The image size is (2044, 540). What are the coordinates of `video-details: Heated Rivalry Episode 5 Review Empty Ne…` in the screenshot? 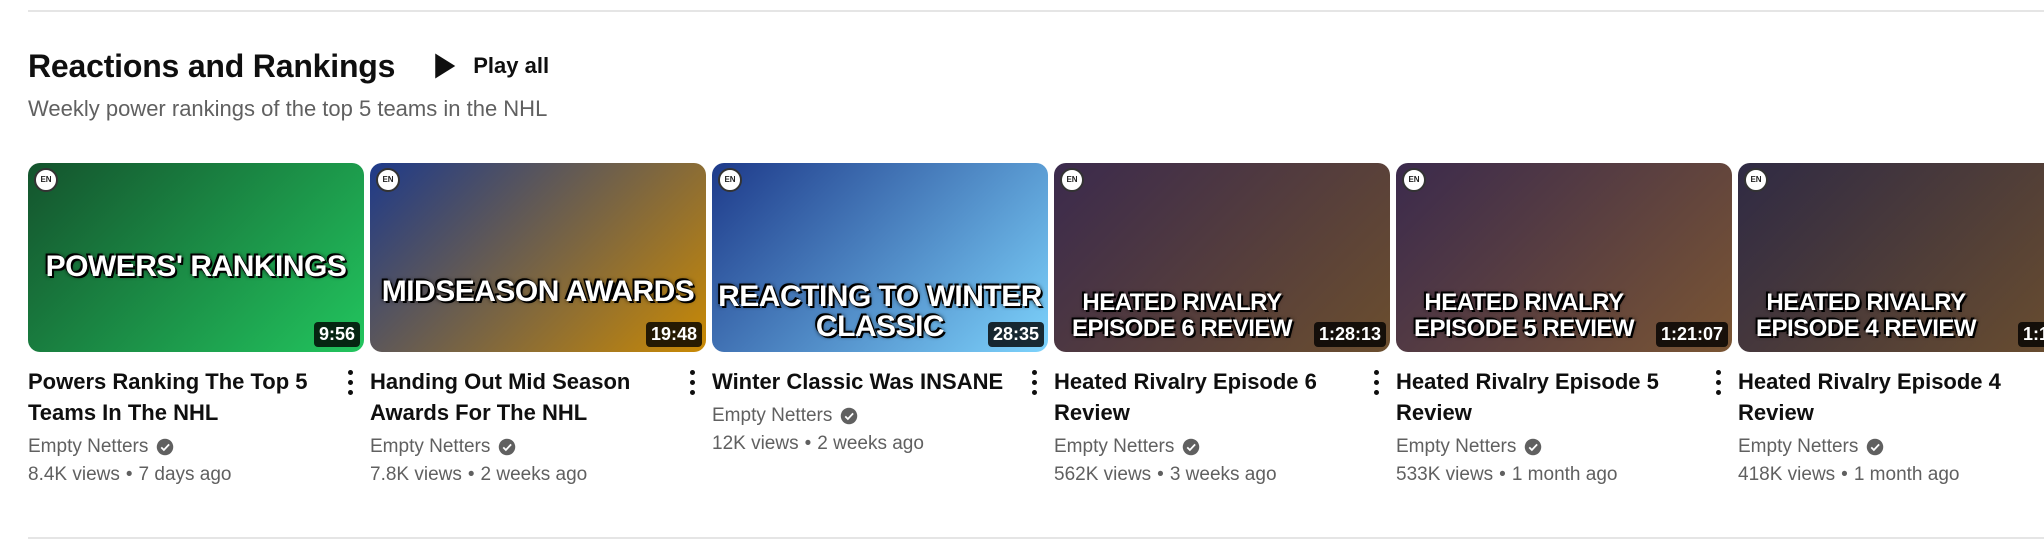 It's located at (1564, 426).